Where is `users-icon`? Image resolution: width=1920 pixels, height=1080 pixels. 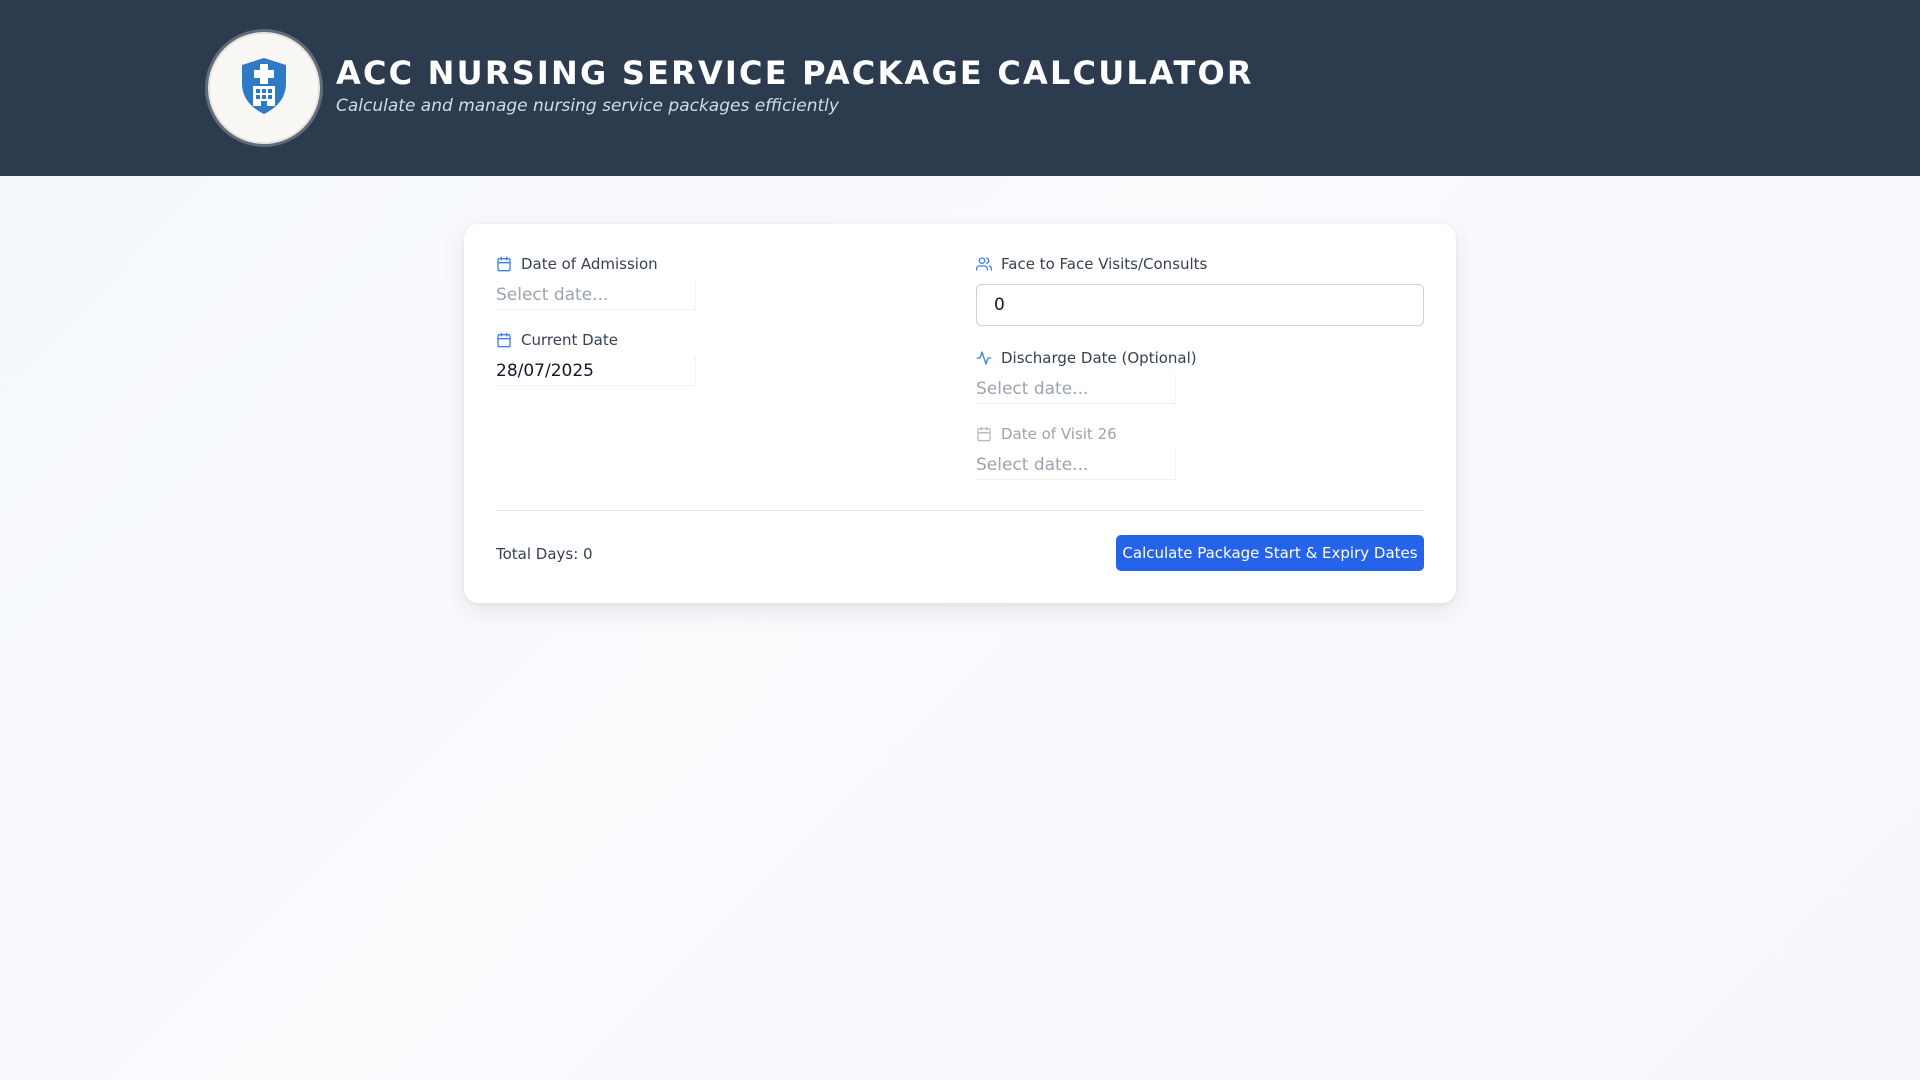
users-icon is located at coordinates (984, 264).